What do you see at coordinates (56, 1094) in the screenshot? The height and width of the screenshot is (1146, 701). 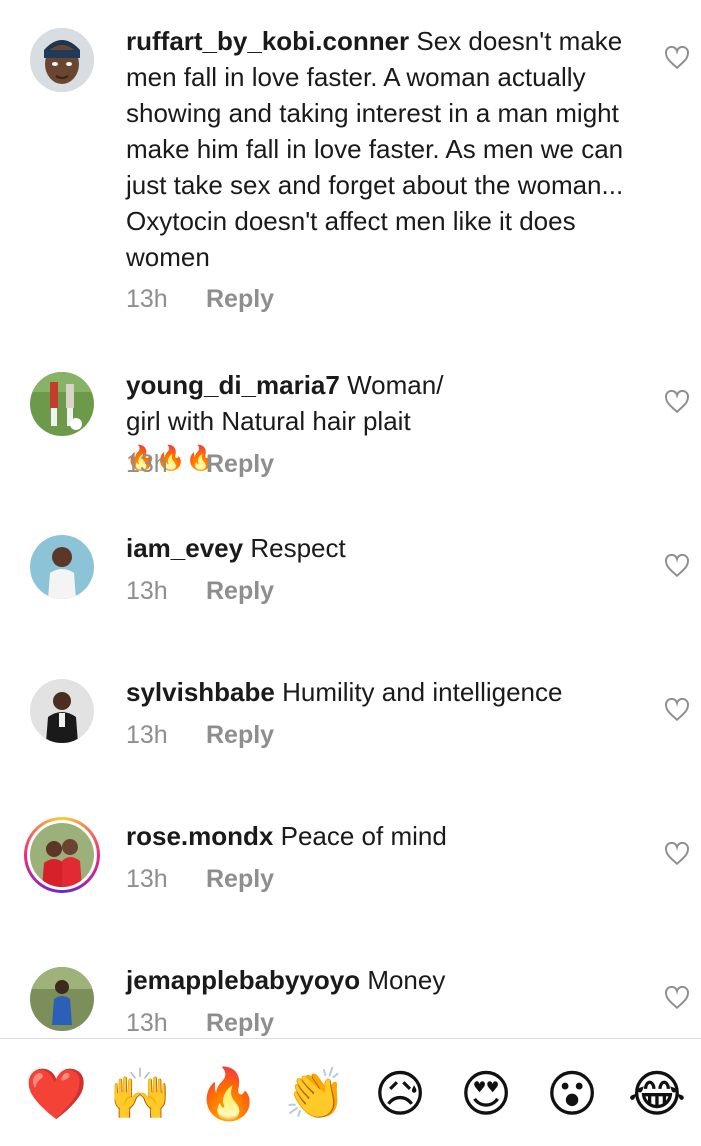 I see `heart-emoji-icon: ❤️` at bounding box center [56, 1094].